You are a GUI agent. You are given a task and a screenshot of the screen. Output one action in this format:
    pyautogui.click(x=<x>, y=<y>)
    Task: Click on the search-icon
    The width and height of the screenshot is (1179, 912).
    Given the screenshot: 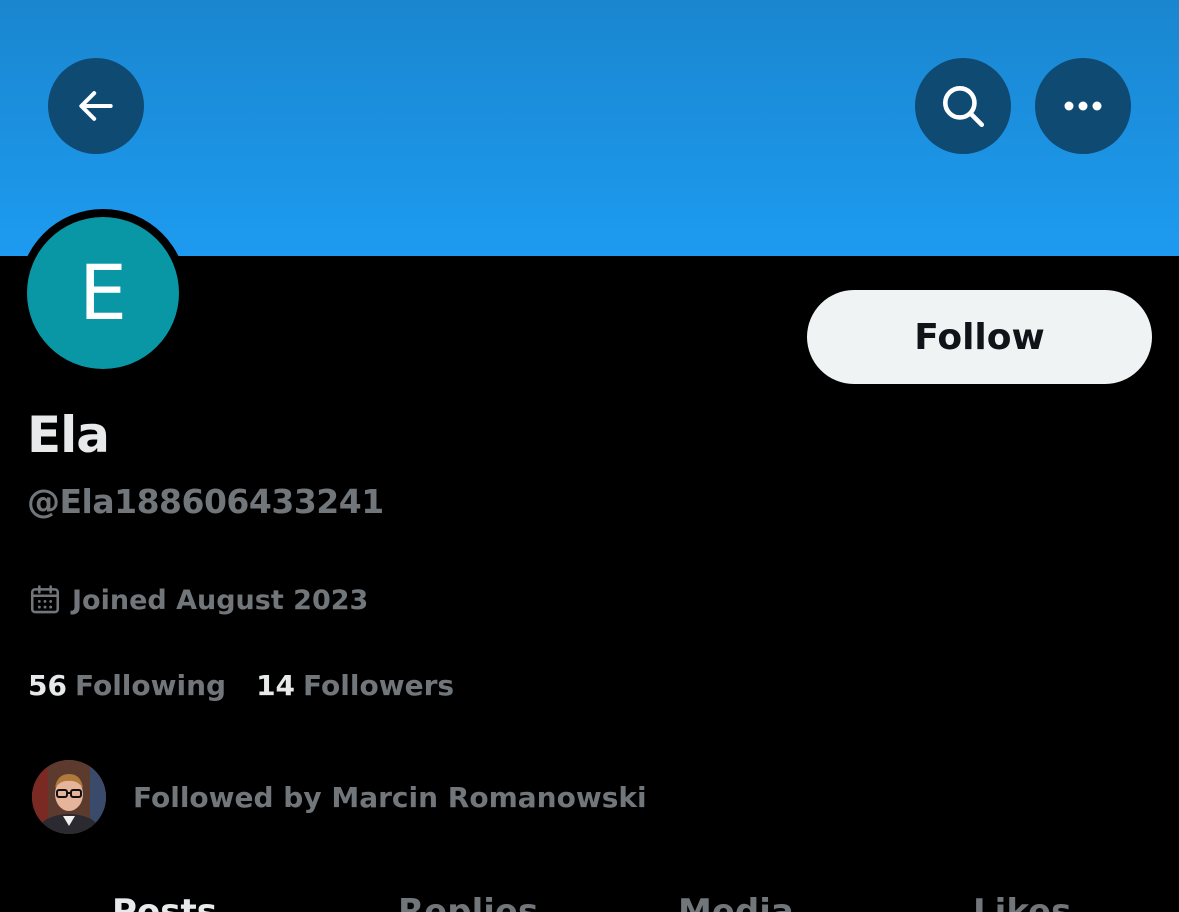 What is the action you would take?
    pyautogui.click(x=963, y=106)
    